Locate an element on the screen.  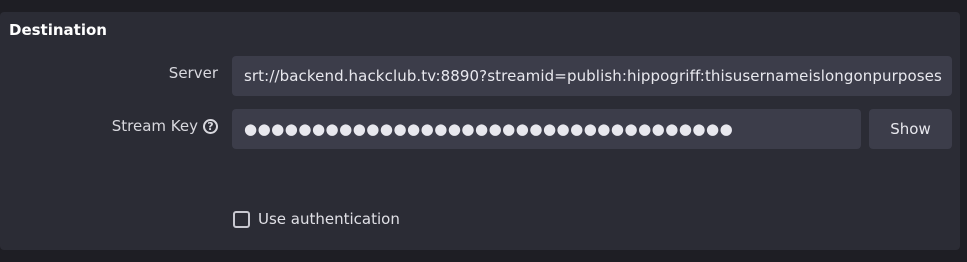
server-label-text: Server is located at coordinates (193, 73).